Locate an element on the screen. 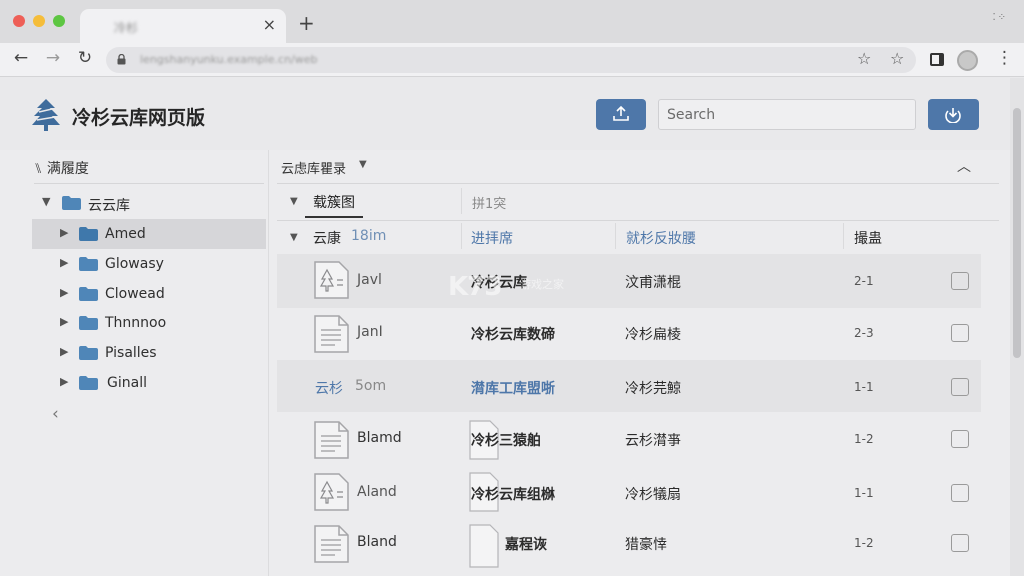 Image resolution: width=1024 pixels, height=576 pixels. folder-name: 云杉 is located at coordinates (329, 389).